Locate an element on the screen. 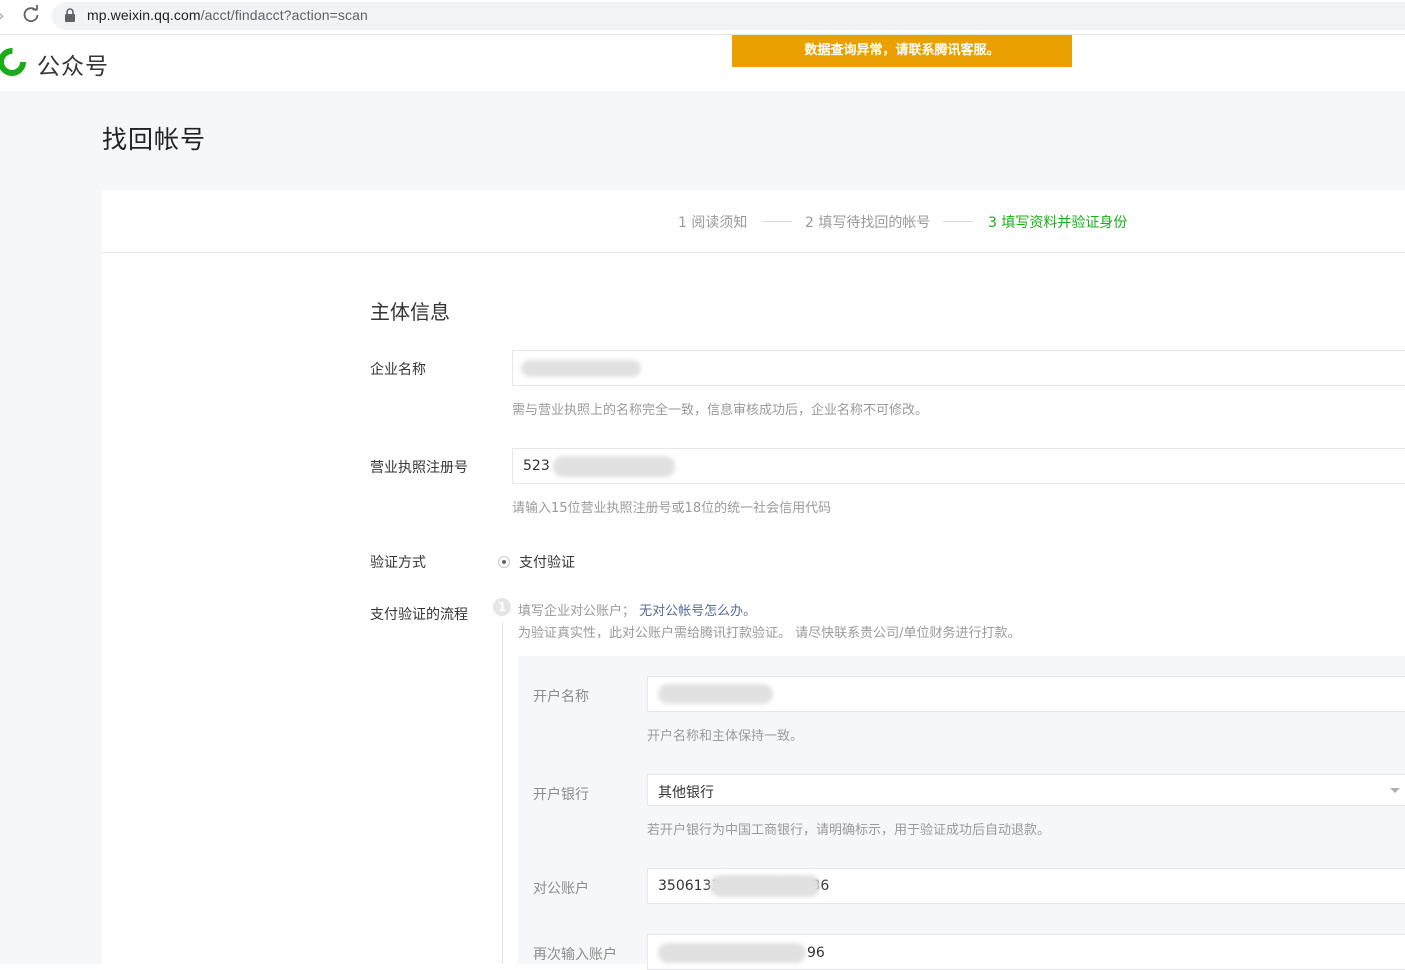 The width and height of the screenshot is (1405, 970). payment-flow-label: 支付验证的流程 is located at coordinates (419, 615).